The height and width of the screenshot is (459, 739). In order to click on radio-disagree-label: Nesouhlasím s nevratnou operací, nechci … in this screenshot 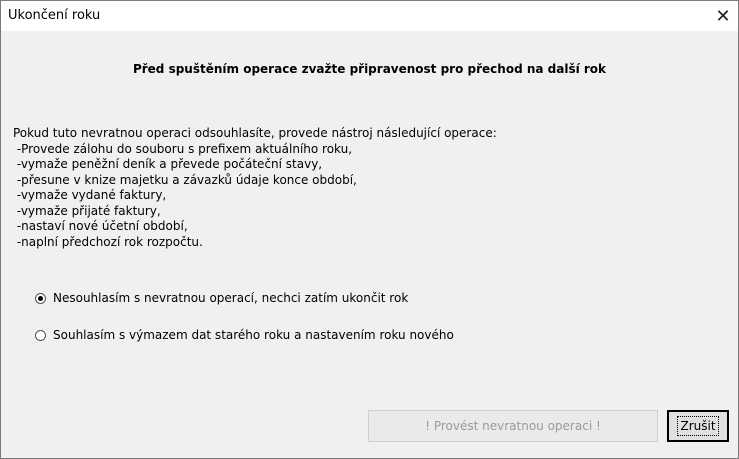, I will do `click(231, 298)`.